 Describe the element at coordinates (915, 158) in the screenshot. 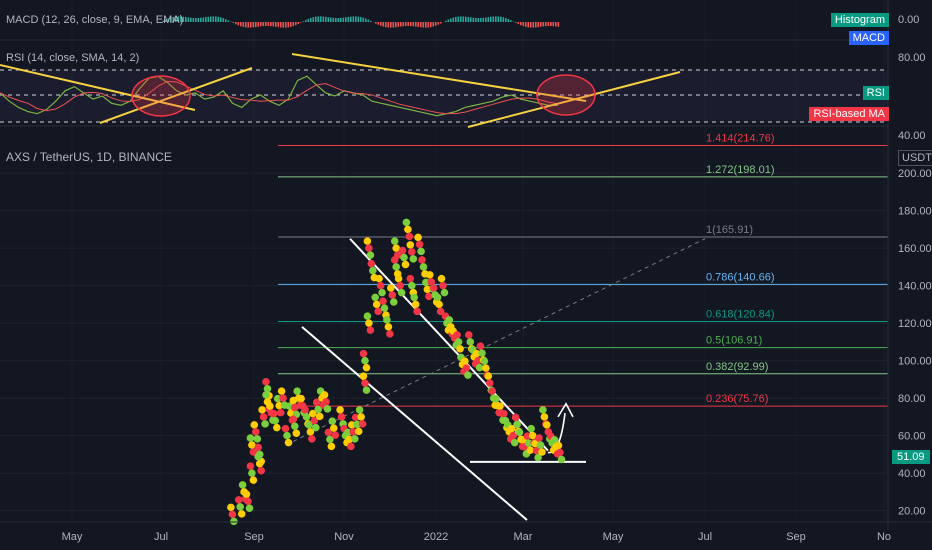

I see `currency-label: USDT` at that location.